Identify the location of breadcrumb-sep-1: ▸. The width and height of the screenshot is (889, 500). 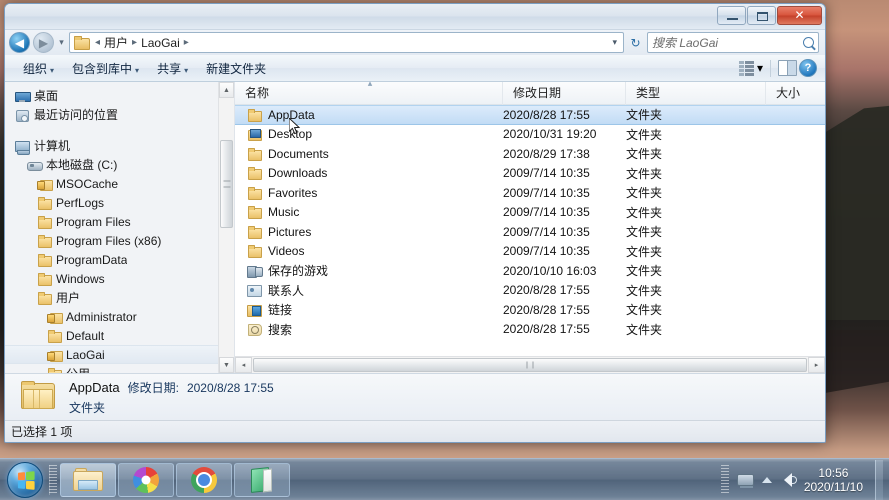
(134, 42).